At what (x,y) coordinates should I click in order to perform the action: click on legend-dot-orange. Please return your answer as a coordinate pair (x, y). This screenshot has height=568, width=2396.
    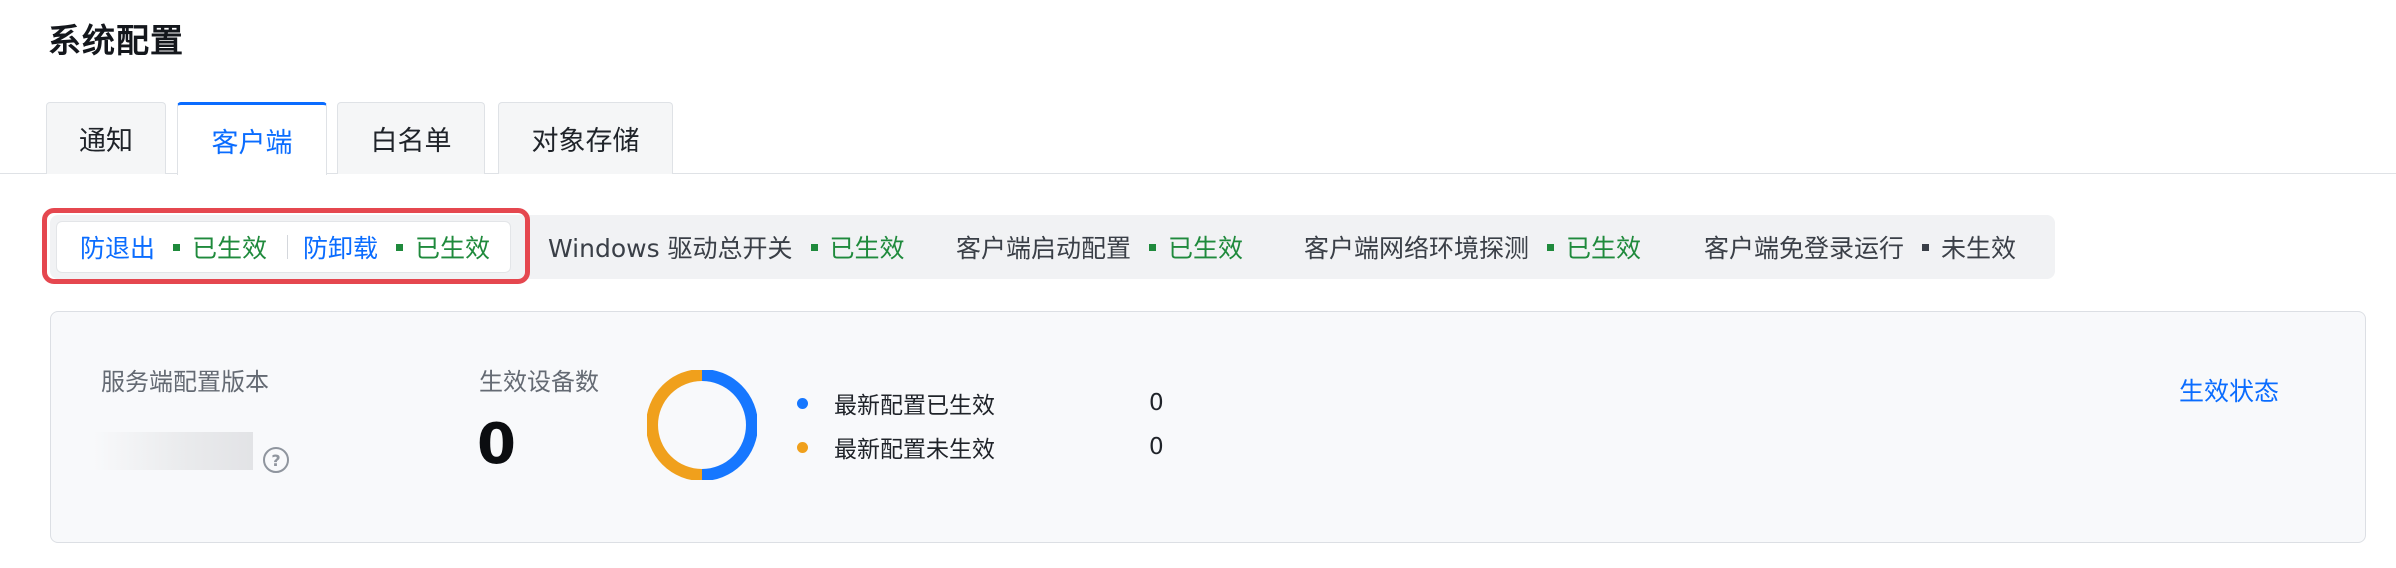
    Looking at the image, I should click on (802, 447).